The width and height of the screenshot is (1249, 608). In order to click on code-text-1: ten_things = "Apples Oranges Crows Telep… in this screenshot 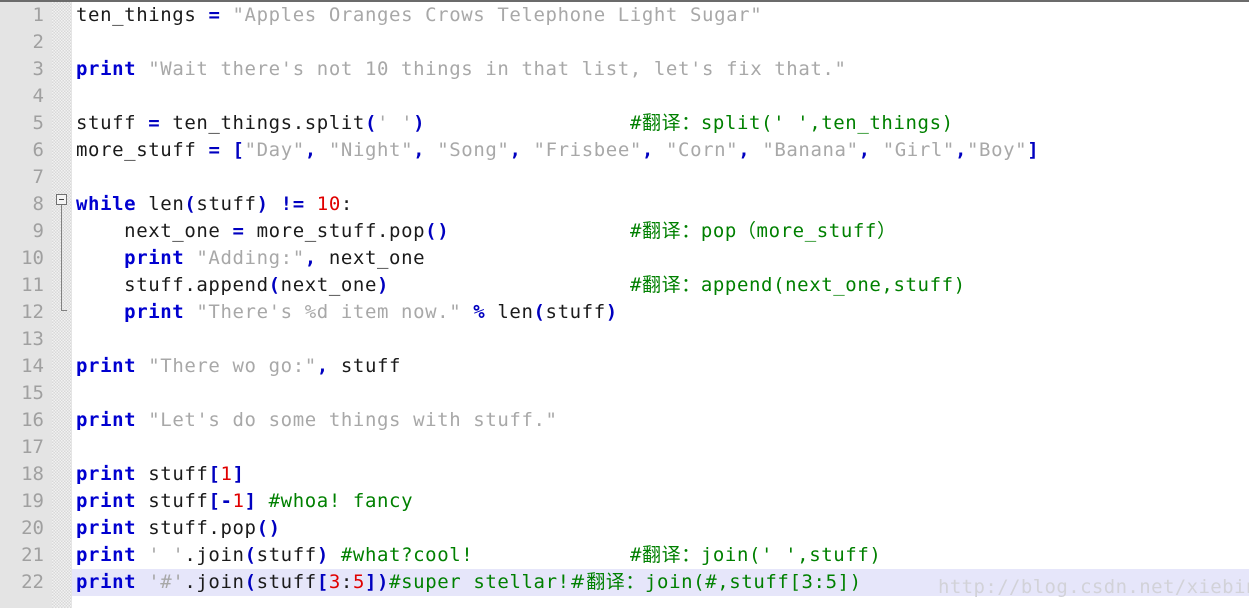, I will do `click(419, 15)`.